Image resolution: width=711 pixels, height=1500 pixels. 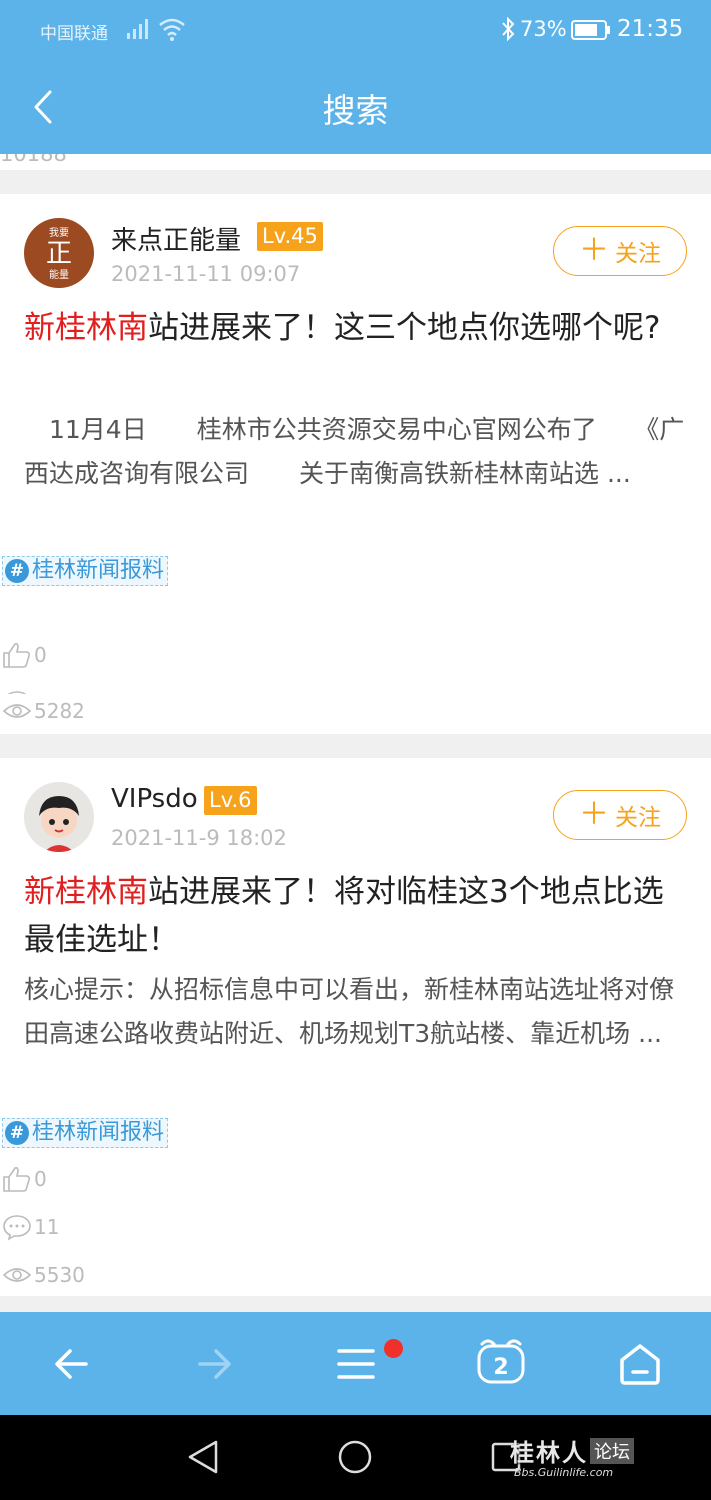 I want to click on clock: 21:35, so click(x=650, y=29).